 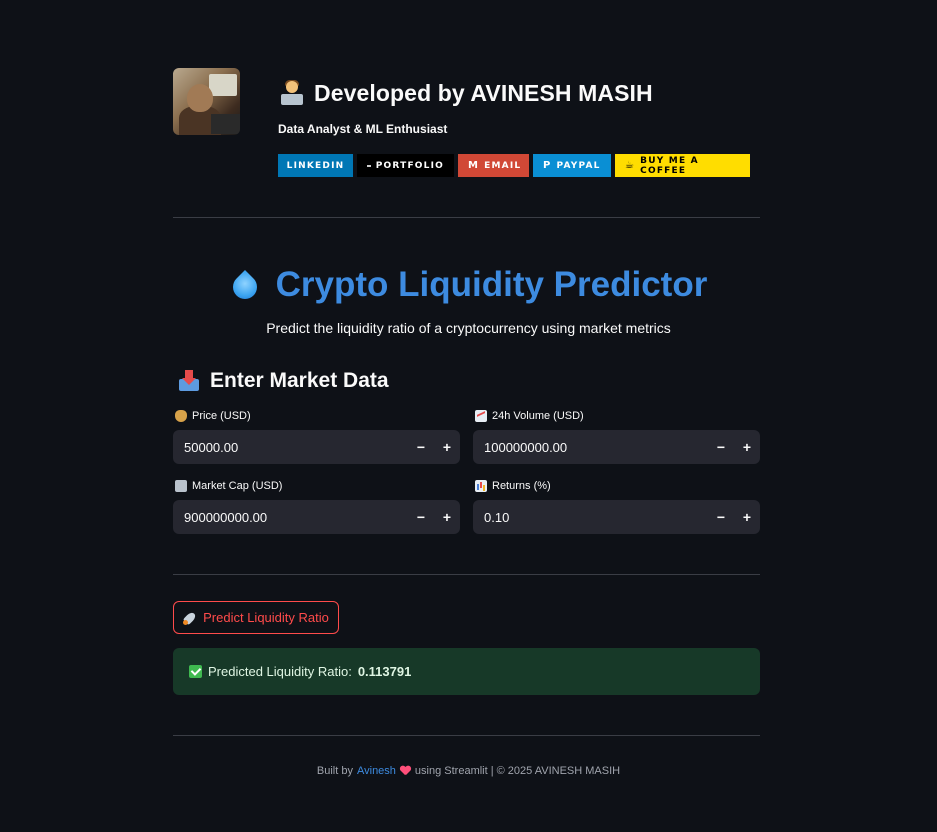 What do you see at coordinates (669, 165) in the screenshot?
I see `coffee-badge-label: BUY ME A COFFEE` at bounding box center [669, 165].